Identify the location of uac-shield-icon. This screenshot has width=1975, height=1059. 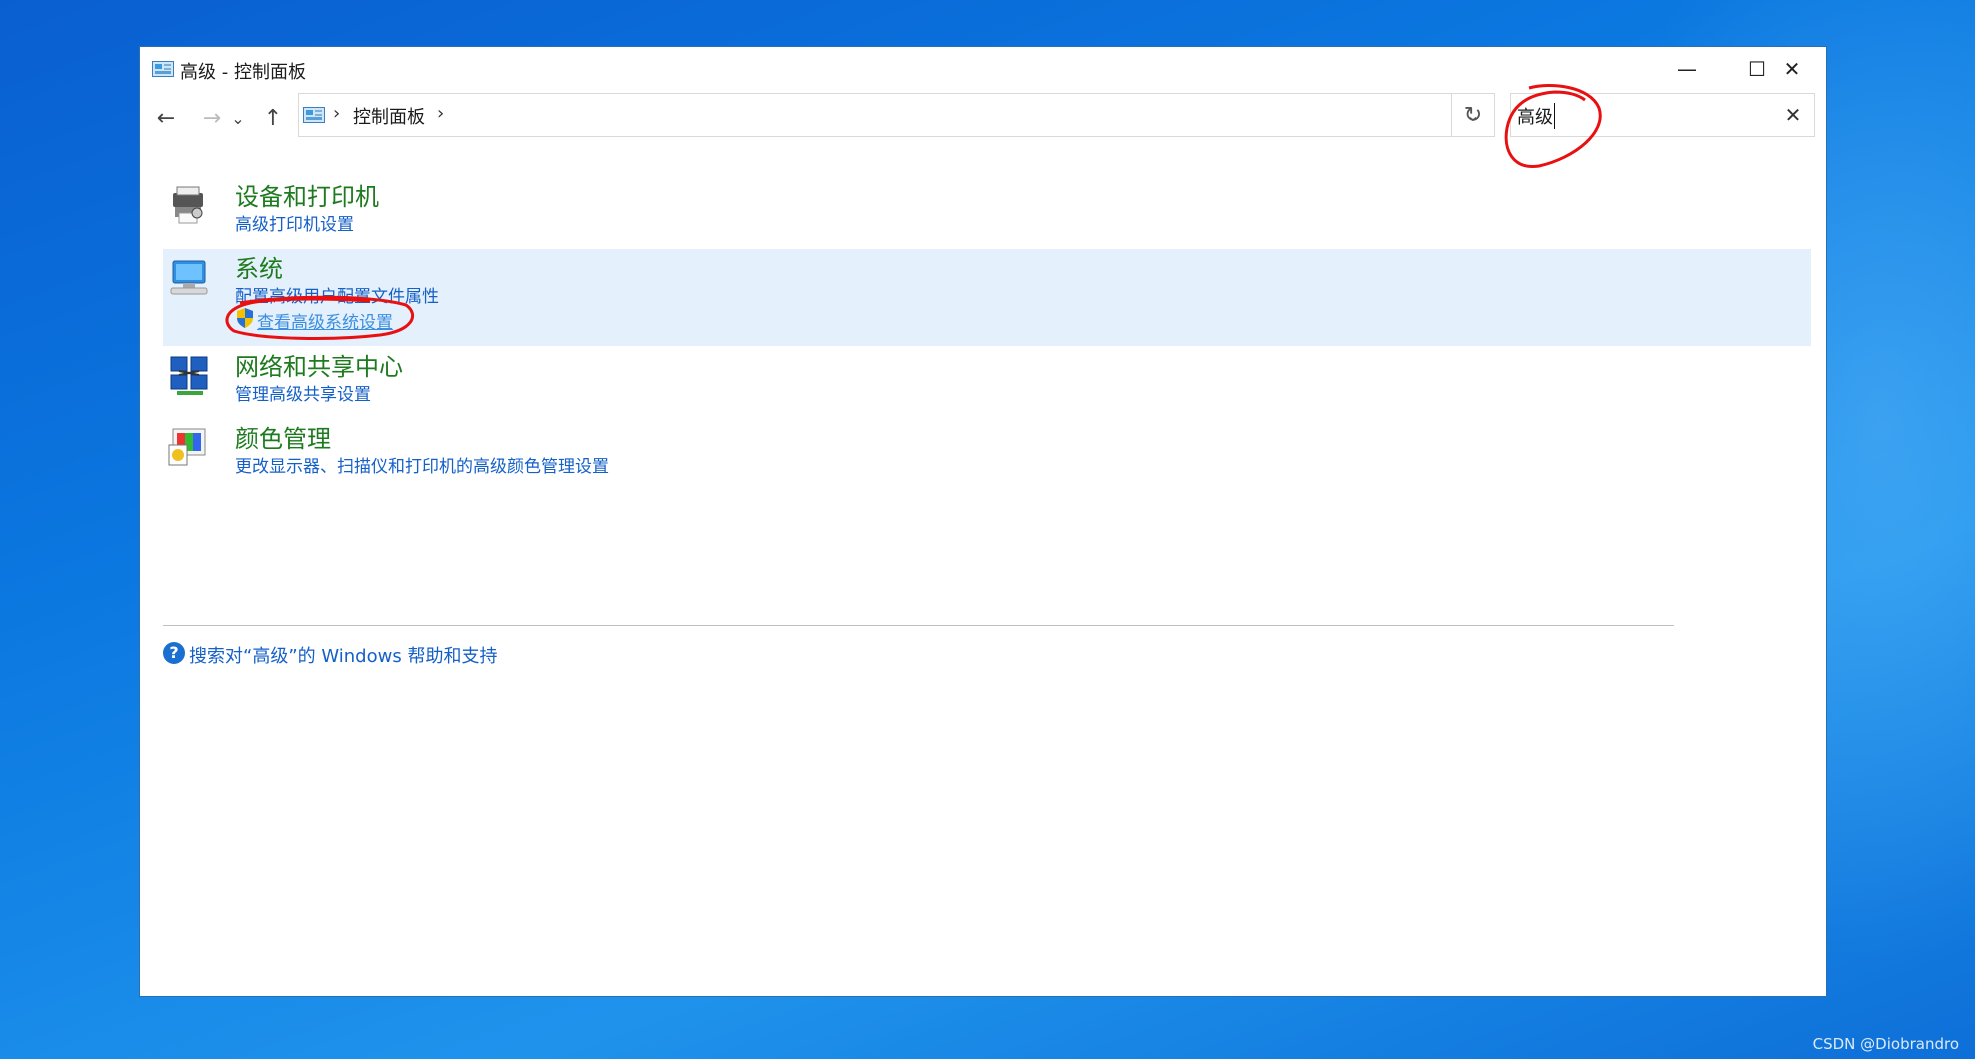
(245, 318).